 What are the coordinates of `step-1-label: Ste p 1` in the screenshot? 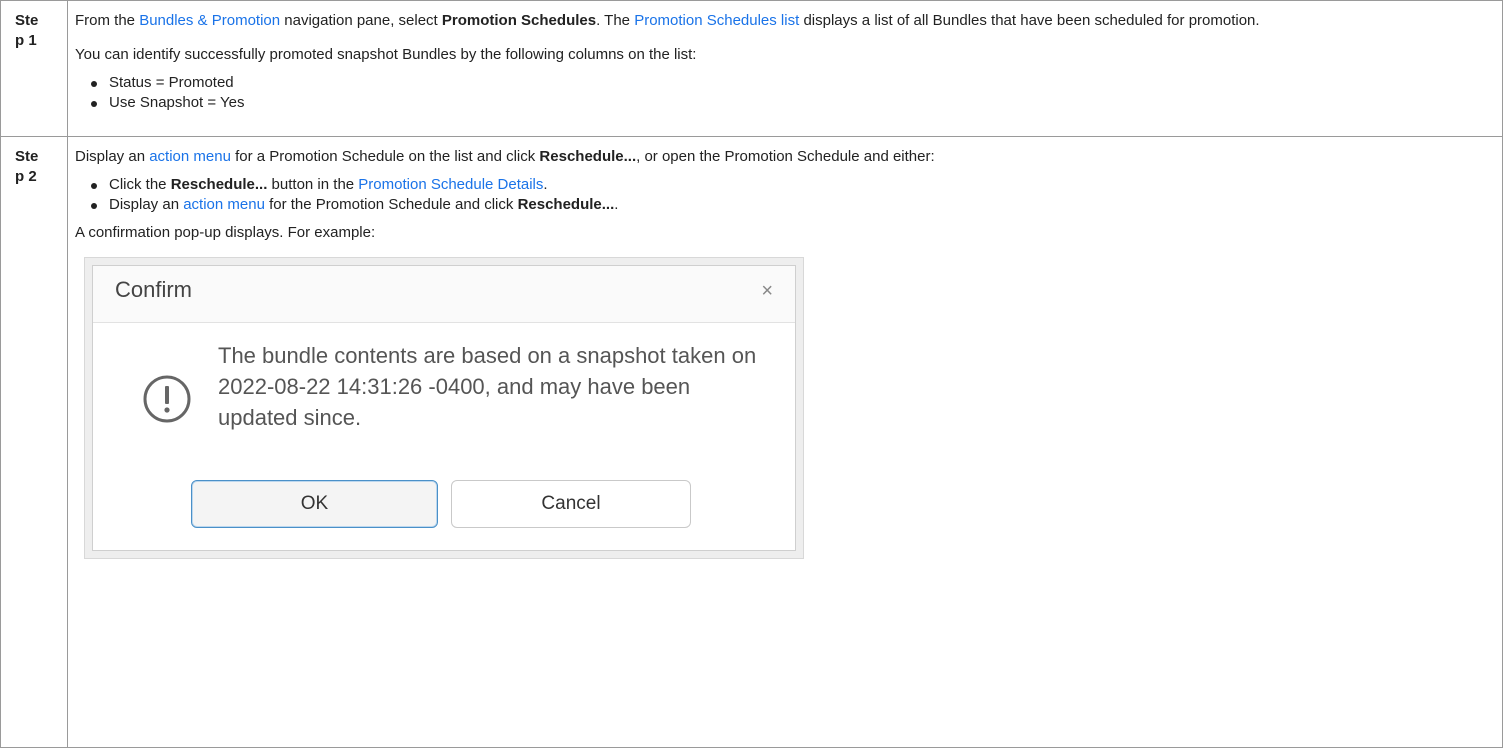 It's located at (34, 68).